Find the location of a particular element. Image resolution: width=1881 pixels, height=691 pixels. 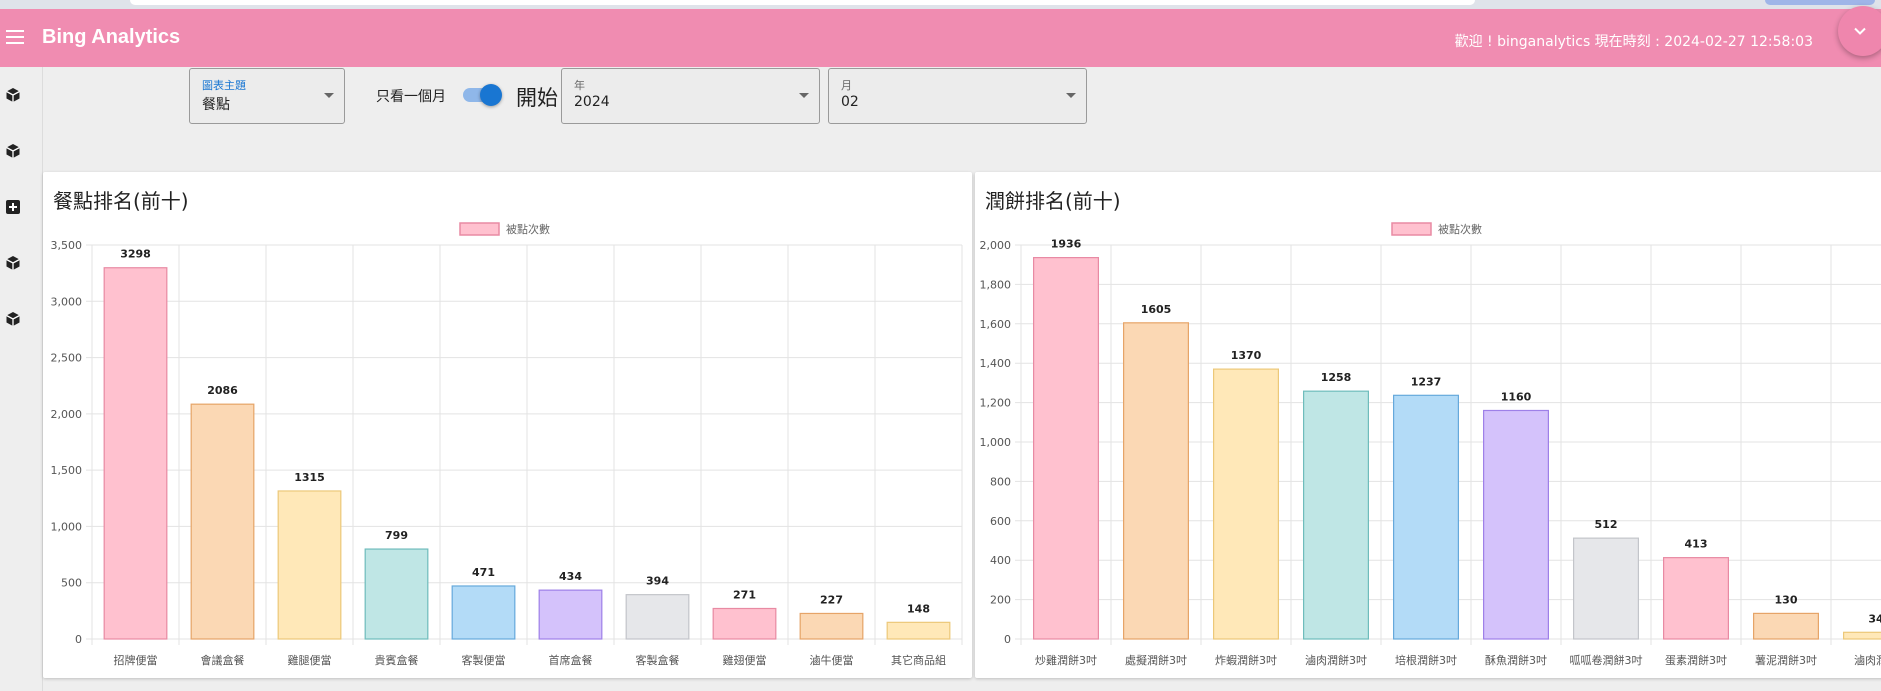

month-value: 02 is located at coordinates (850, 102).